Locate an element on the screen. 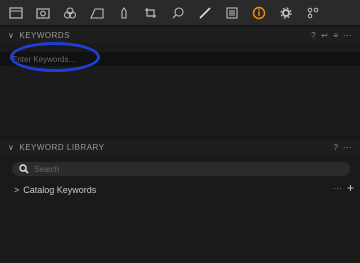 Image resolution: width=360 pixels, height=263 pixels. list-icon: ≡ is located at coordinates (335, 35).